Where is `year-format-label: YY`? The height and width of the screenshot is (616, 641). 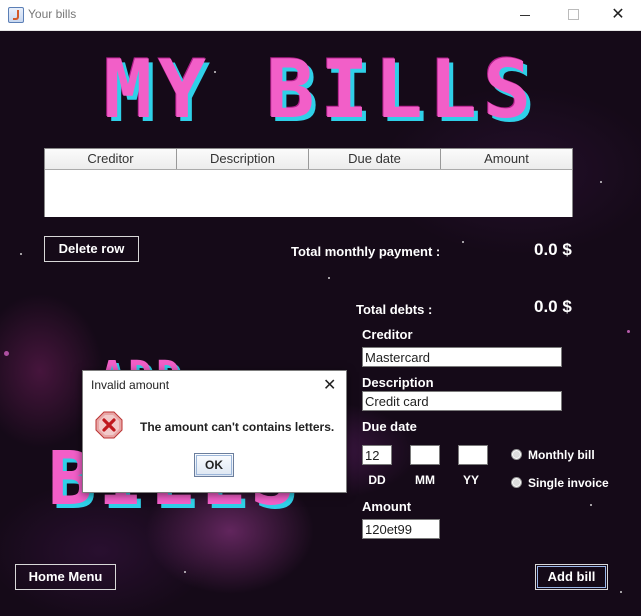
year-format-label: YY is located at coordinates (470, 480).